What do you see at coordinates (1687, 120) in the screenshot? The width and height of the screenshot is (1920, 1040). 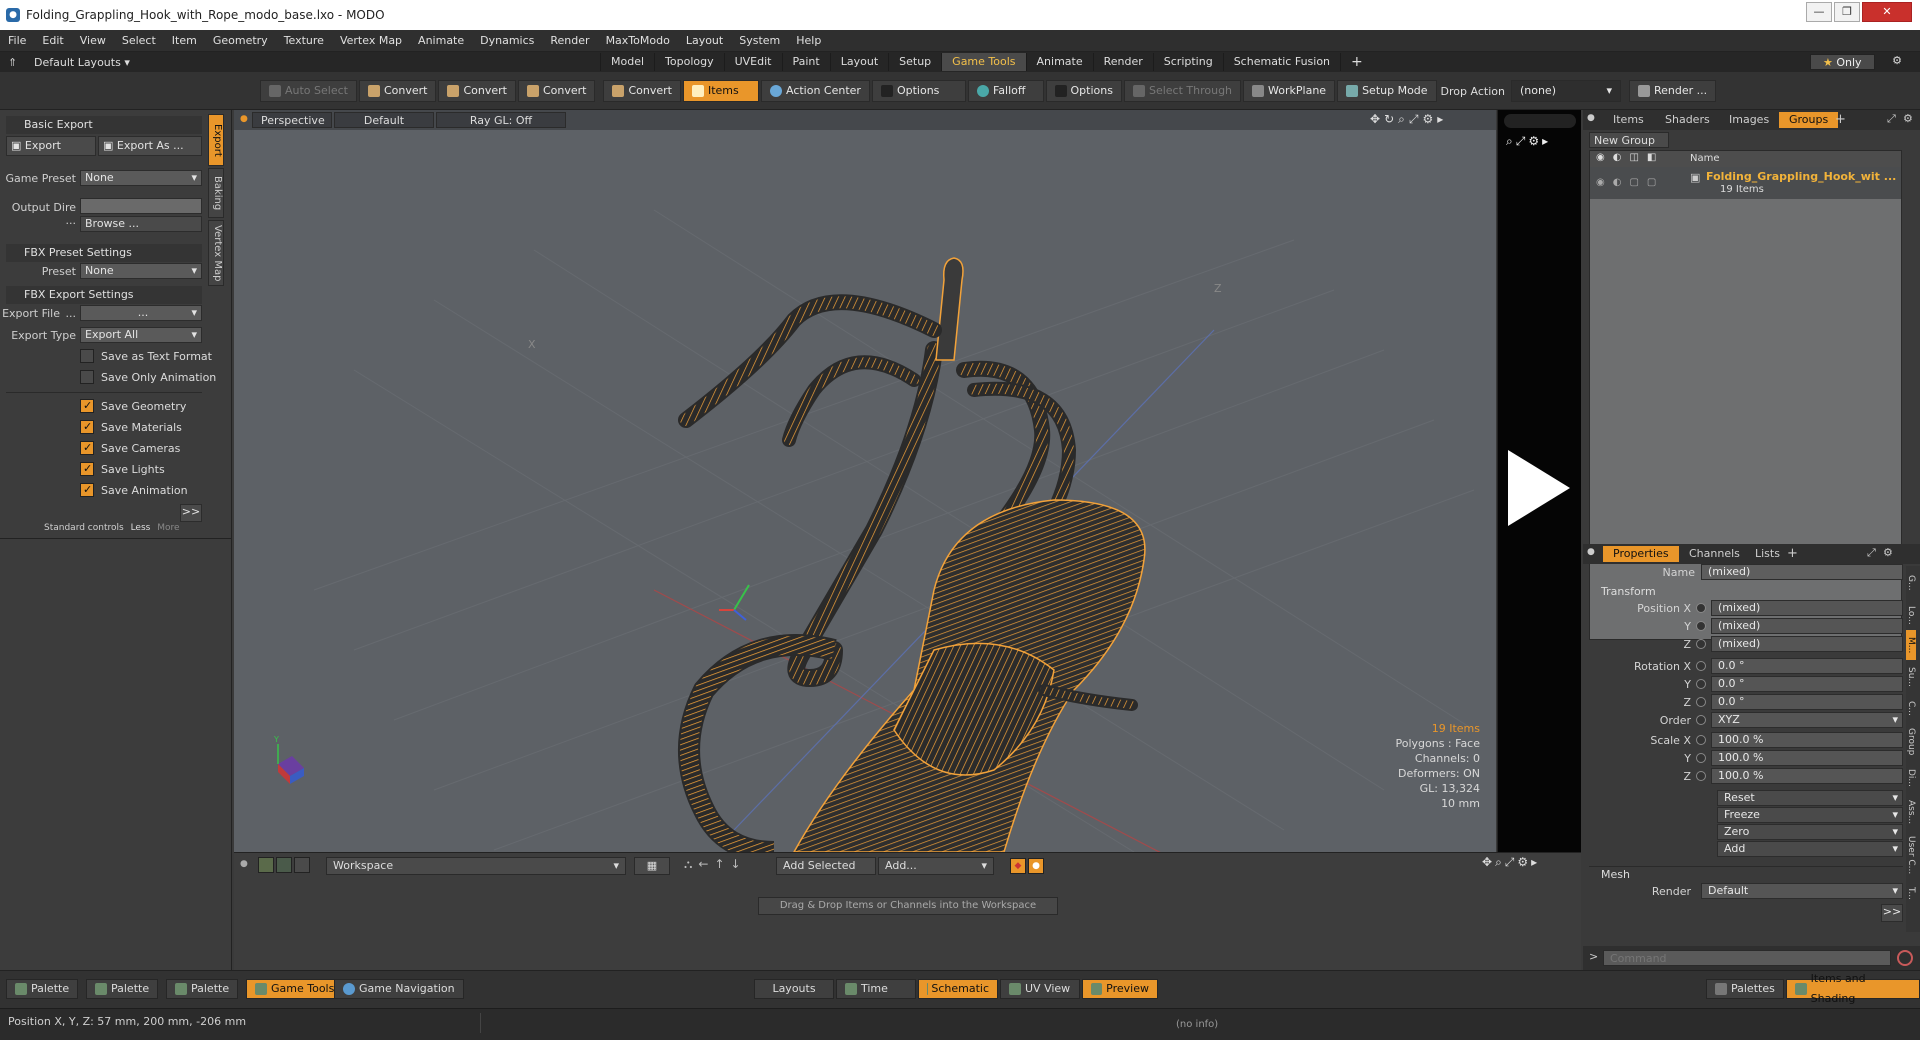 I see `tab-shaders: Shaders` at bounding box center [1687, 120].